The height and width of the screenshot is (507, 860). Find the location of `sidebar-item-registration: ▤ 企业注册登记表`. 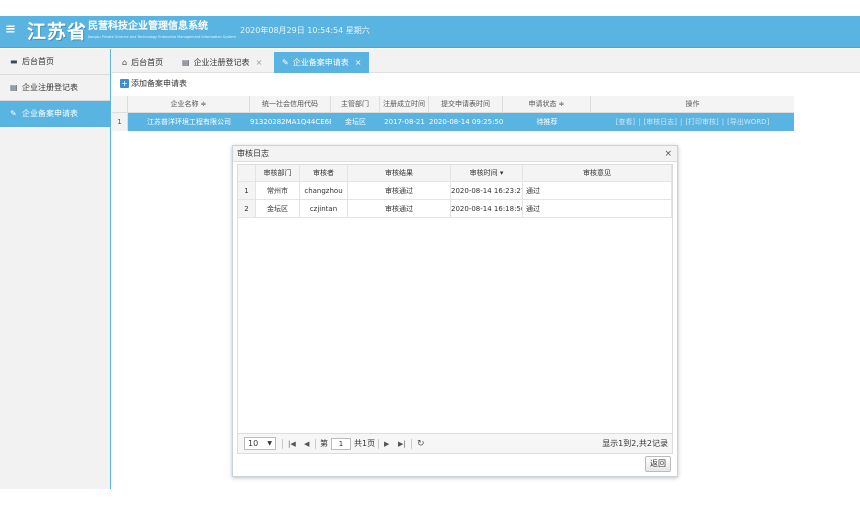

sidebar-item-registration: ▤ 企业注册登记表 is located at coordinates (55, 88).